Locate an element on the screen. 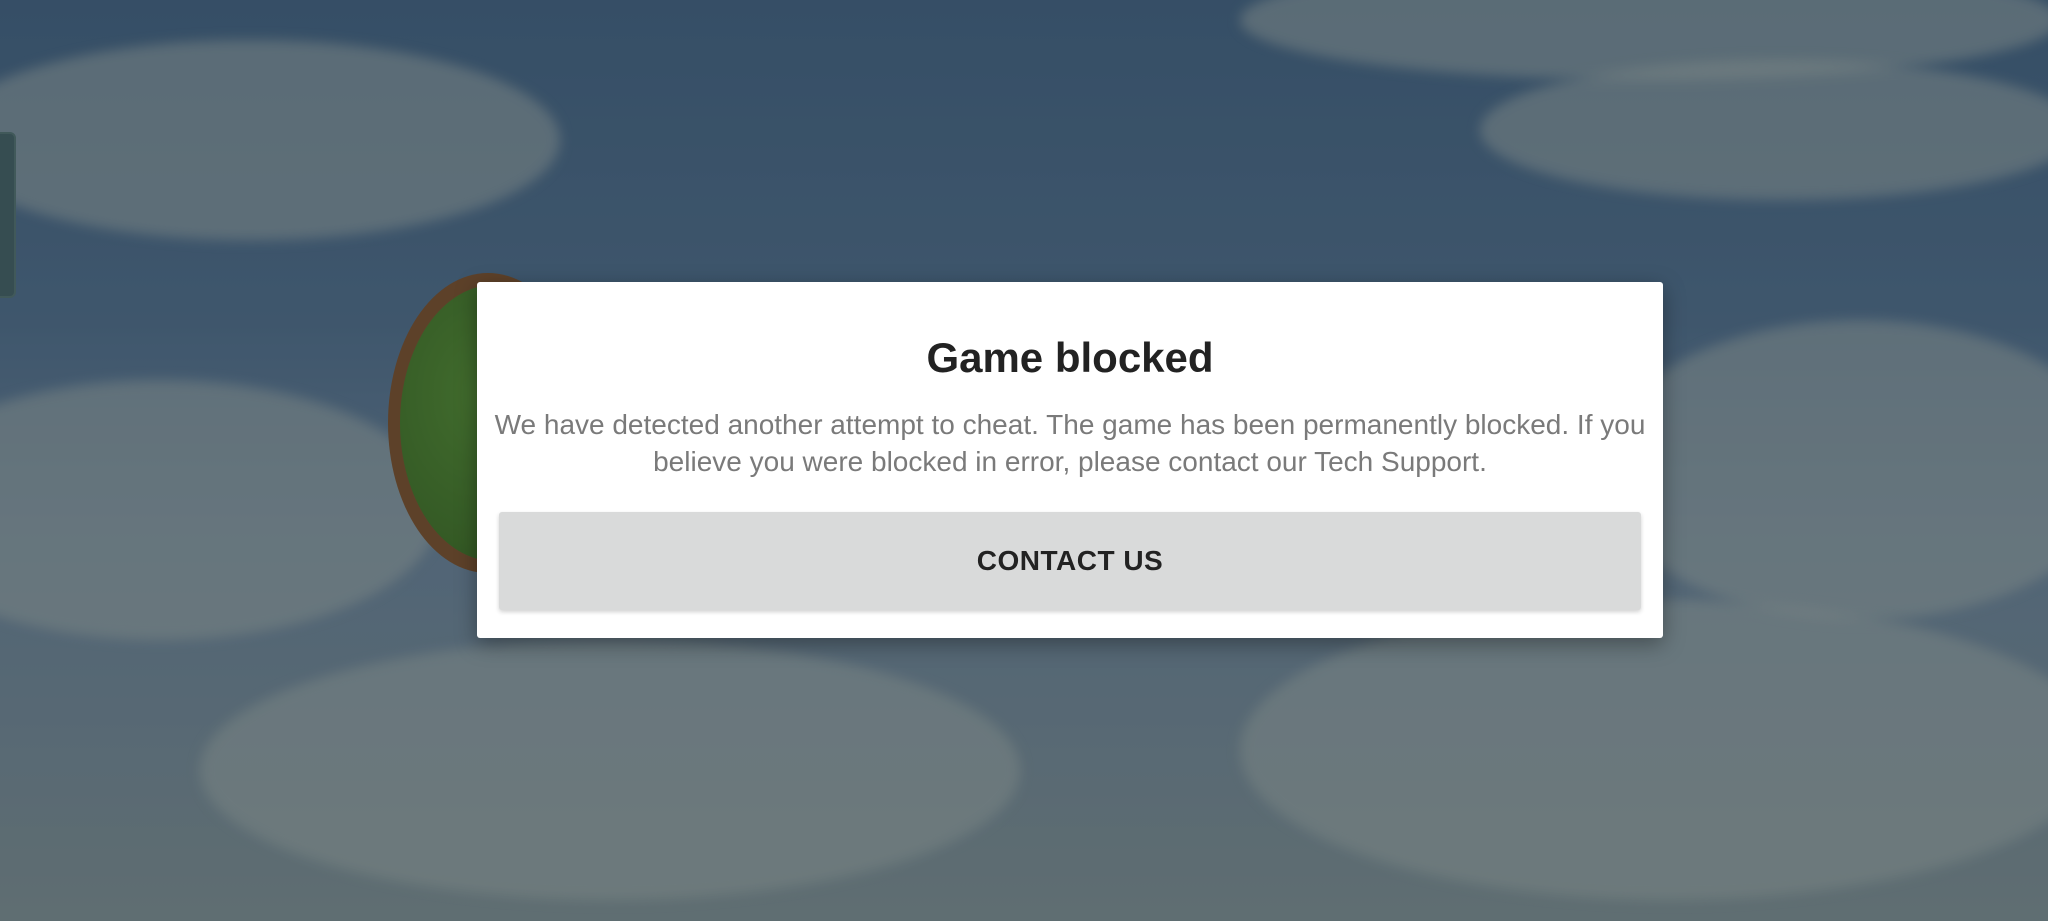  contact-us-button: CONTACT US is located at coordinates (1070, 561).